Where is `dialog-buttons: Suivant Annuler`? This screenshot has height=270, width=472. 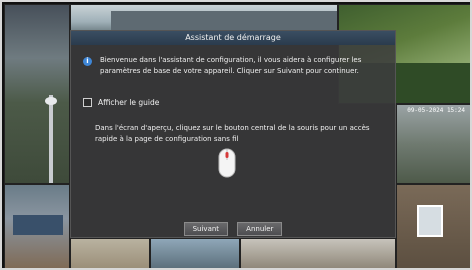 dialog-buttons: Suivant Annuler is located at coordinates (233, 226).